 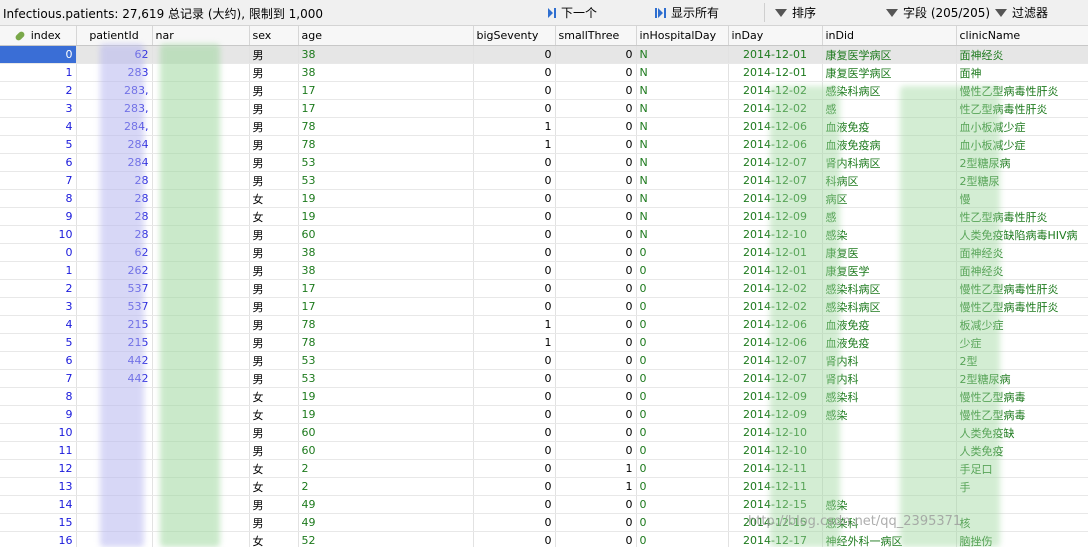 What do you see at coordinates (38, 252) in the screenshot?
I see `cell-index: 0` at bounding box center [38, 252].